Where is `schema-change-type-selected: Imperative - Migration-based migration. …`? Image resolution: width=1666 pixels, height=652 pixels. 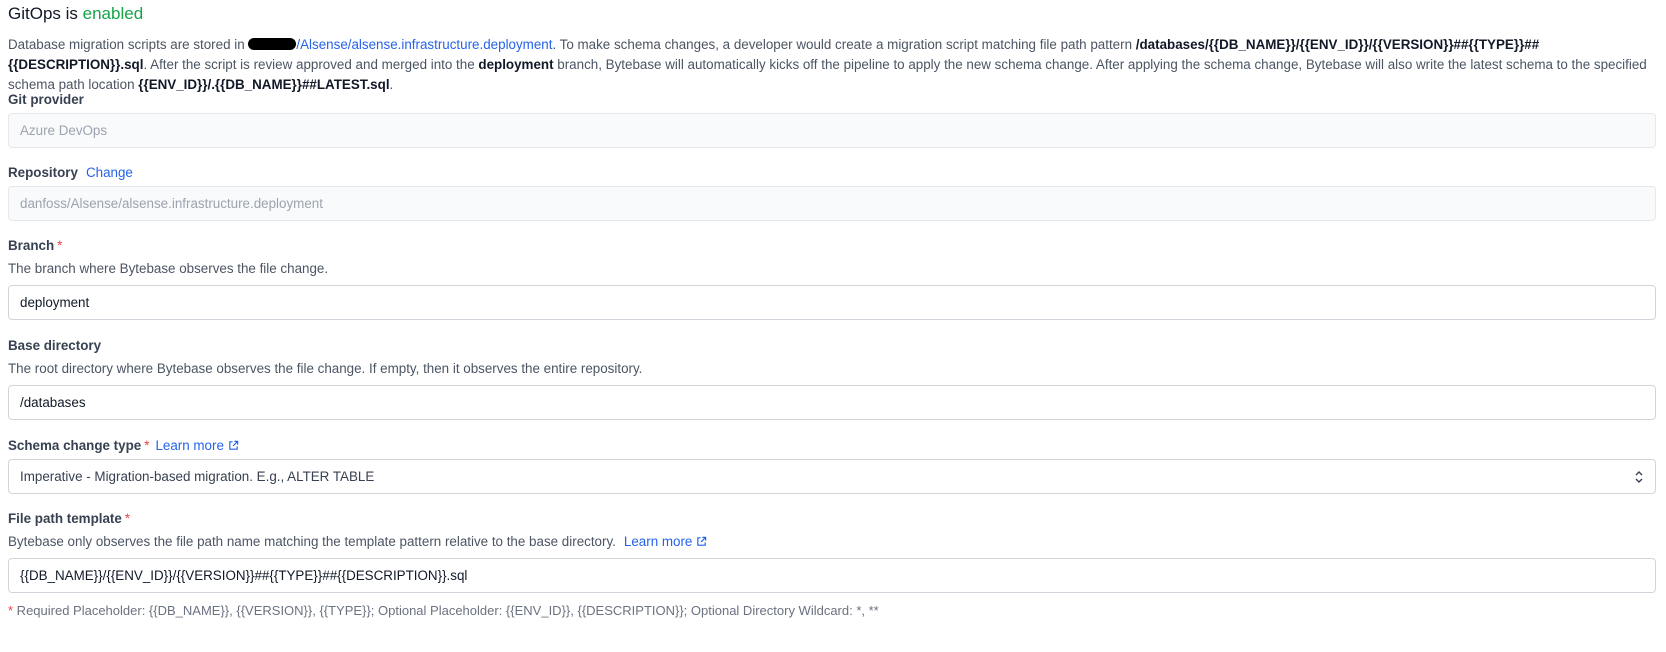 schema-change-type-selected: Imperative - Migration-based migration. … is located at coordinates (197, 476).